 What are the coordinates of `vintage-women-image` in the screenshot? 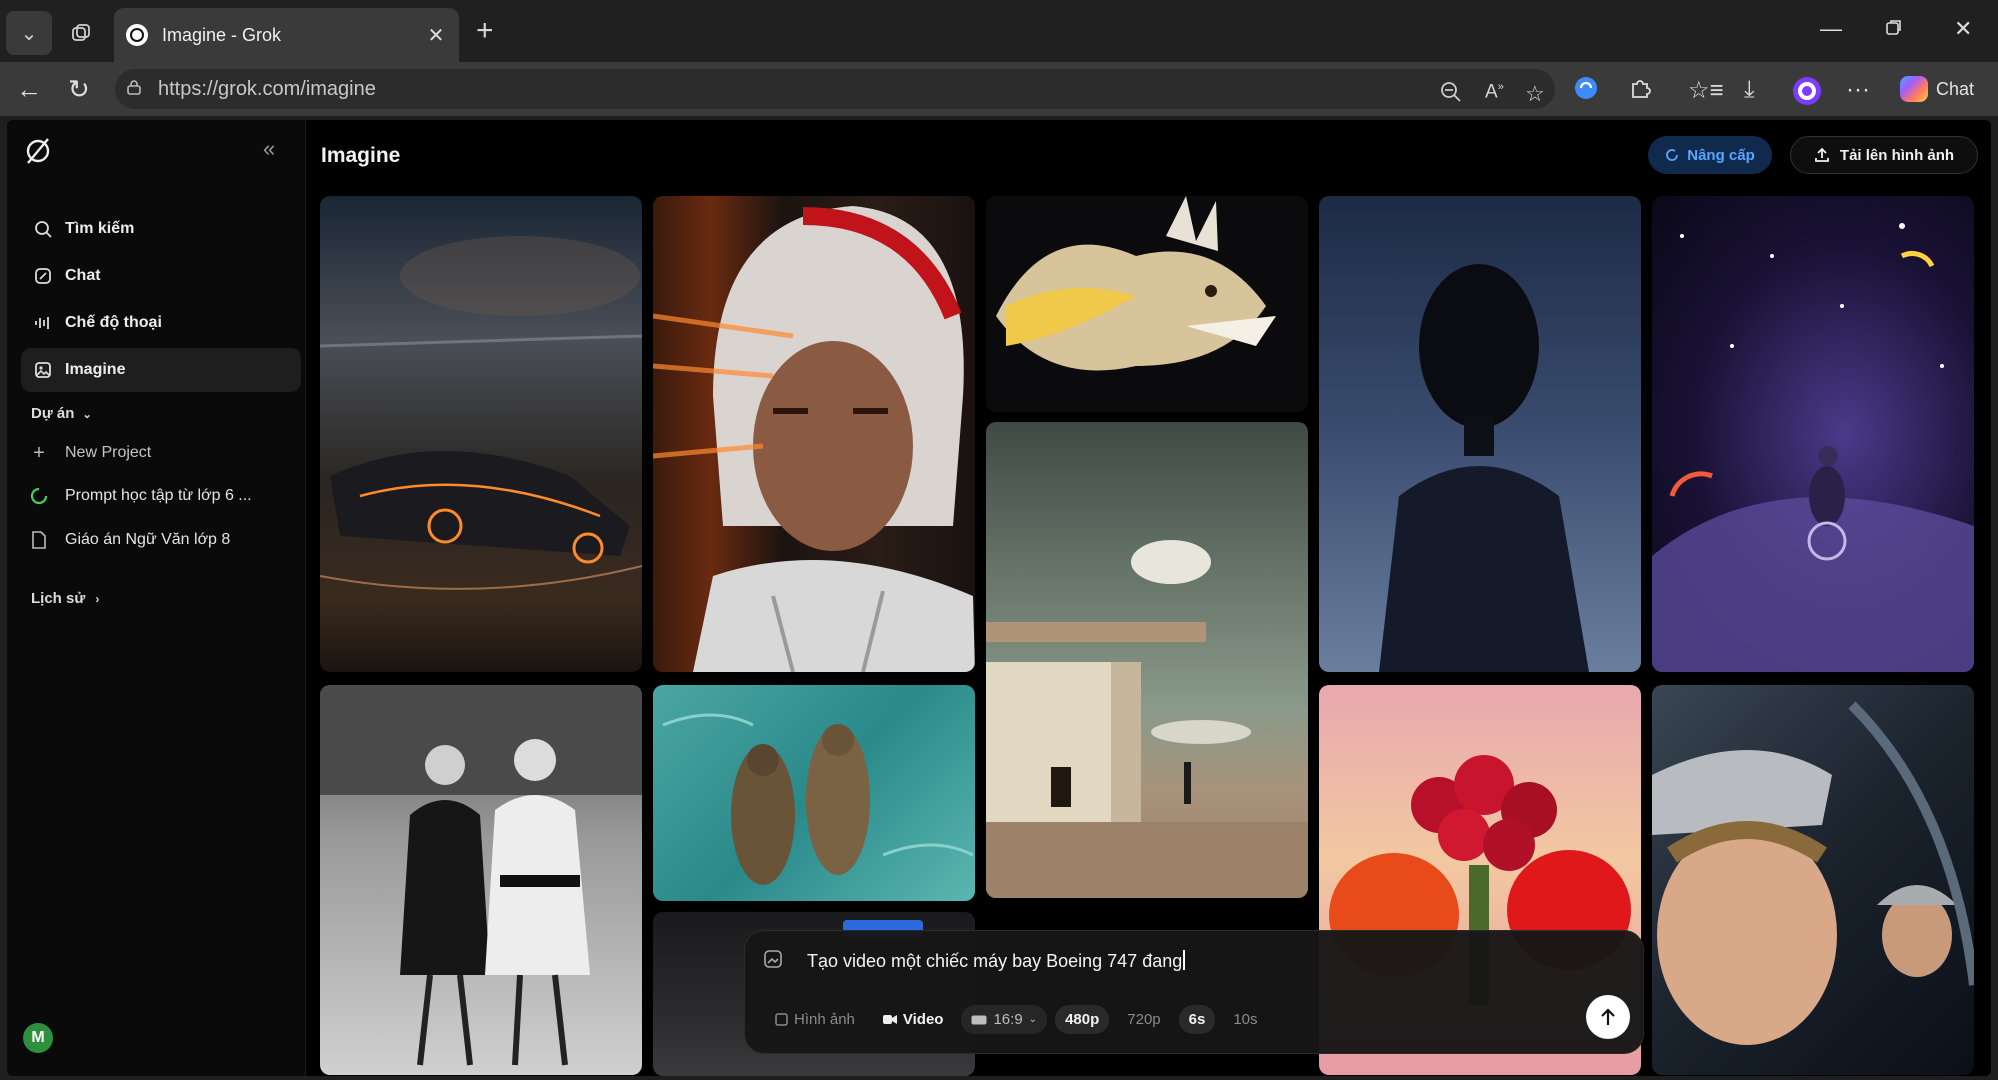 It's located at (481, 880).